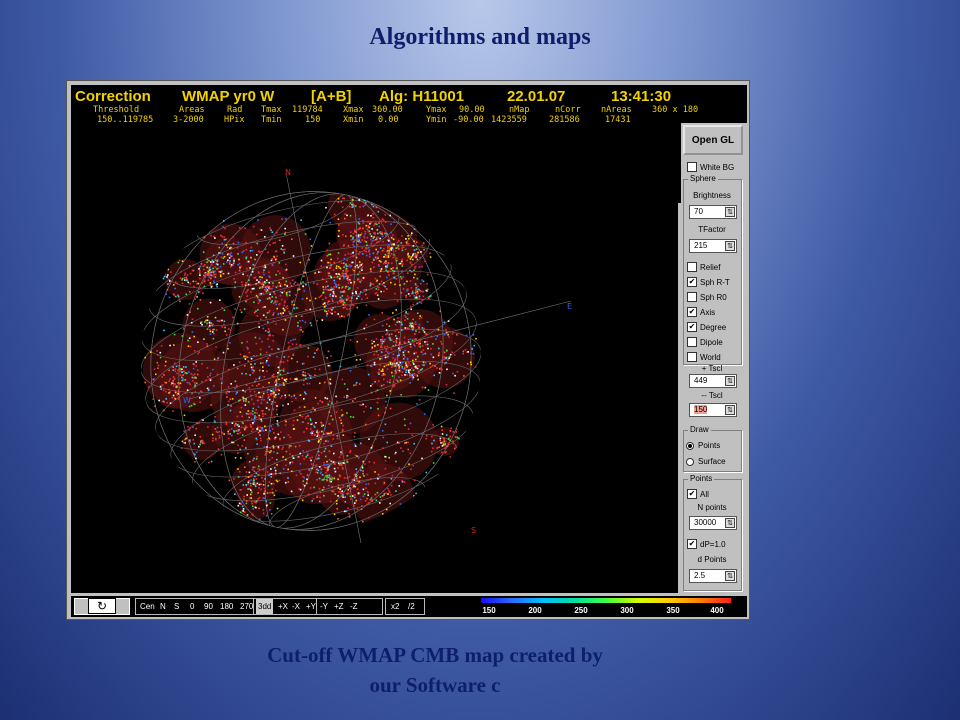 The width and height of the screenshot is (960, 720). I want to click on all-label: All, so click(704, 494).